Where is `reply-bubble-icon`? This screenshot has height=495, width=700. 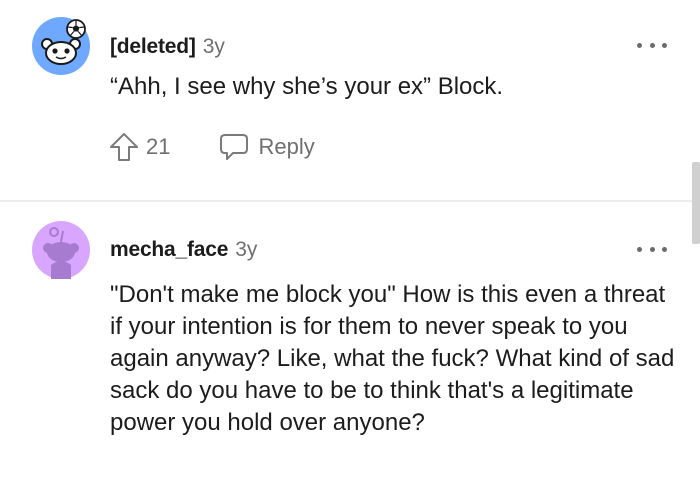 reply-bubble-icon is located at coordinates (234, 147).